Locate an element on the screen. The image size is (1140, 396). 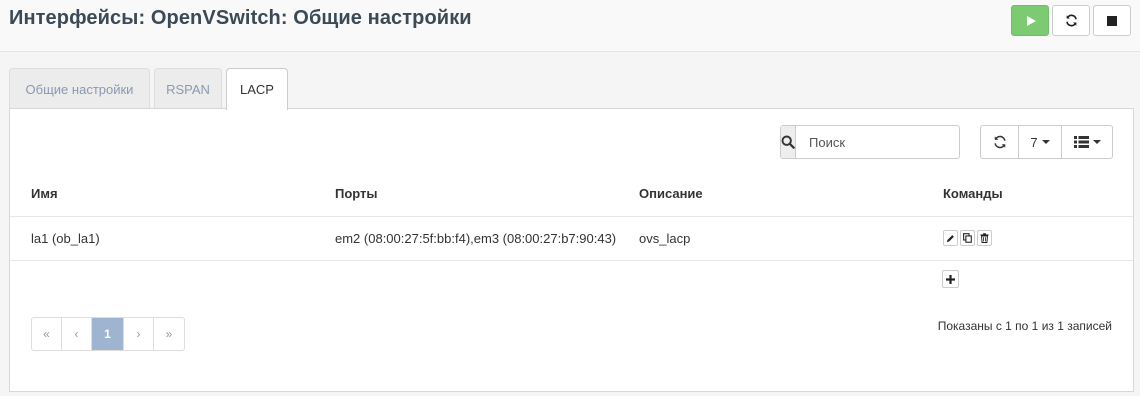
start-button is located at coordinates (1030, 20).